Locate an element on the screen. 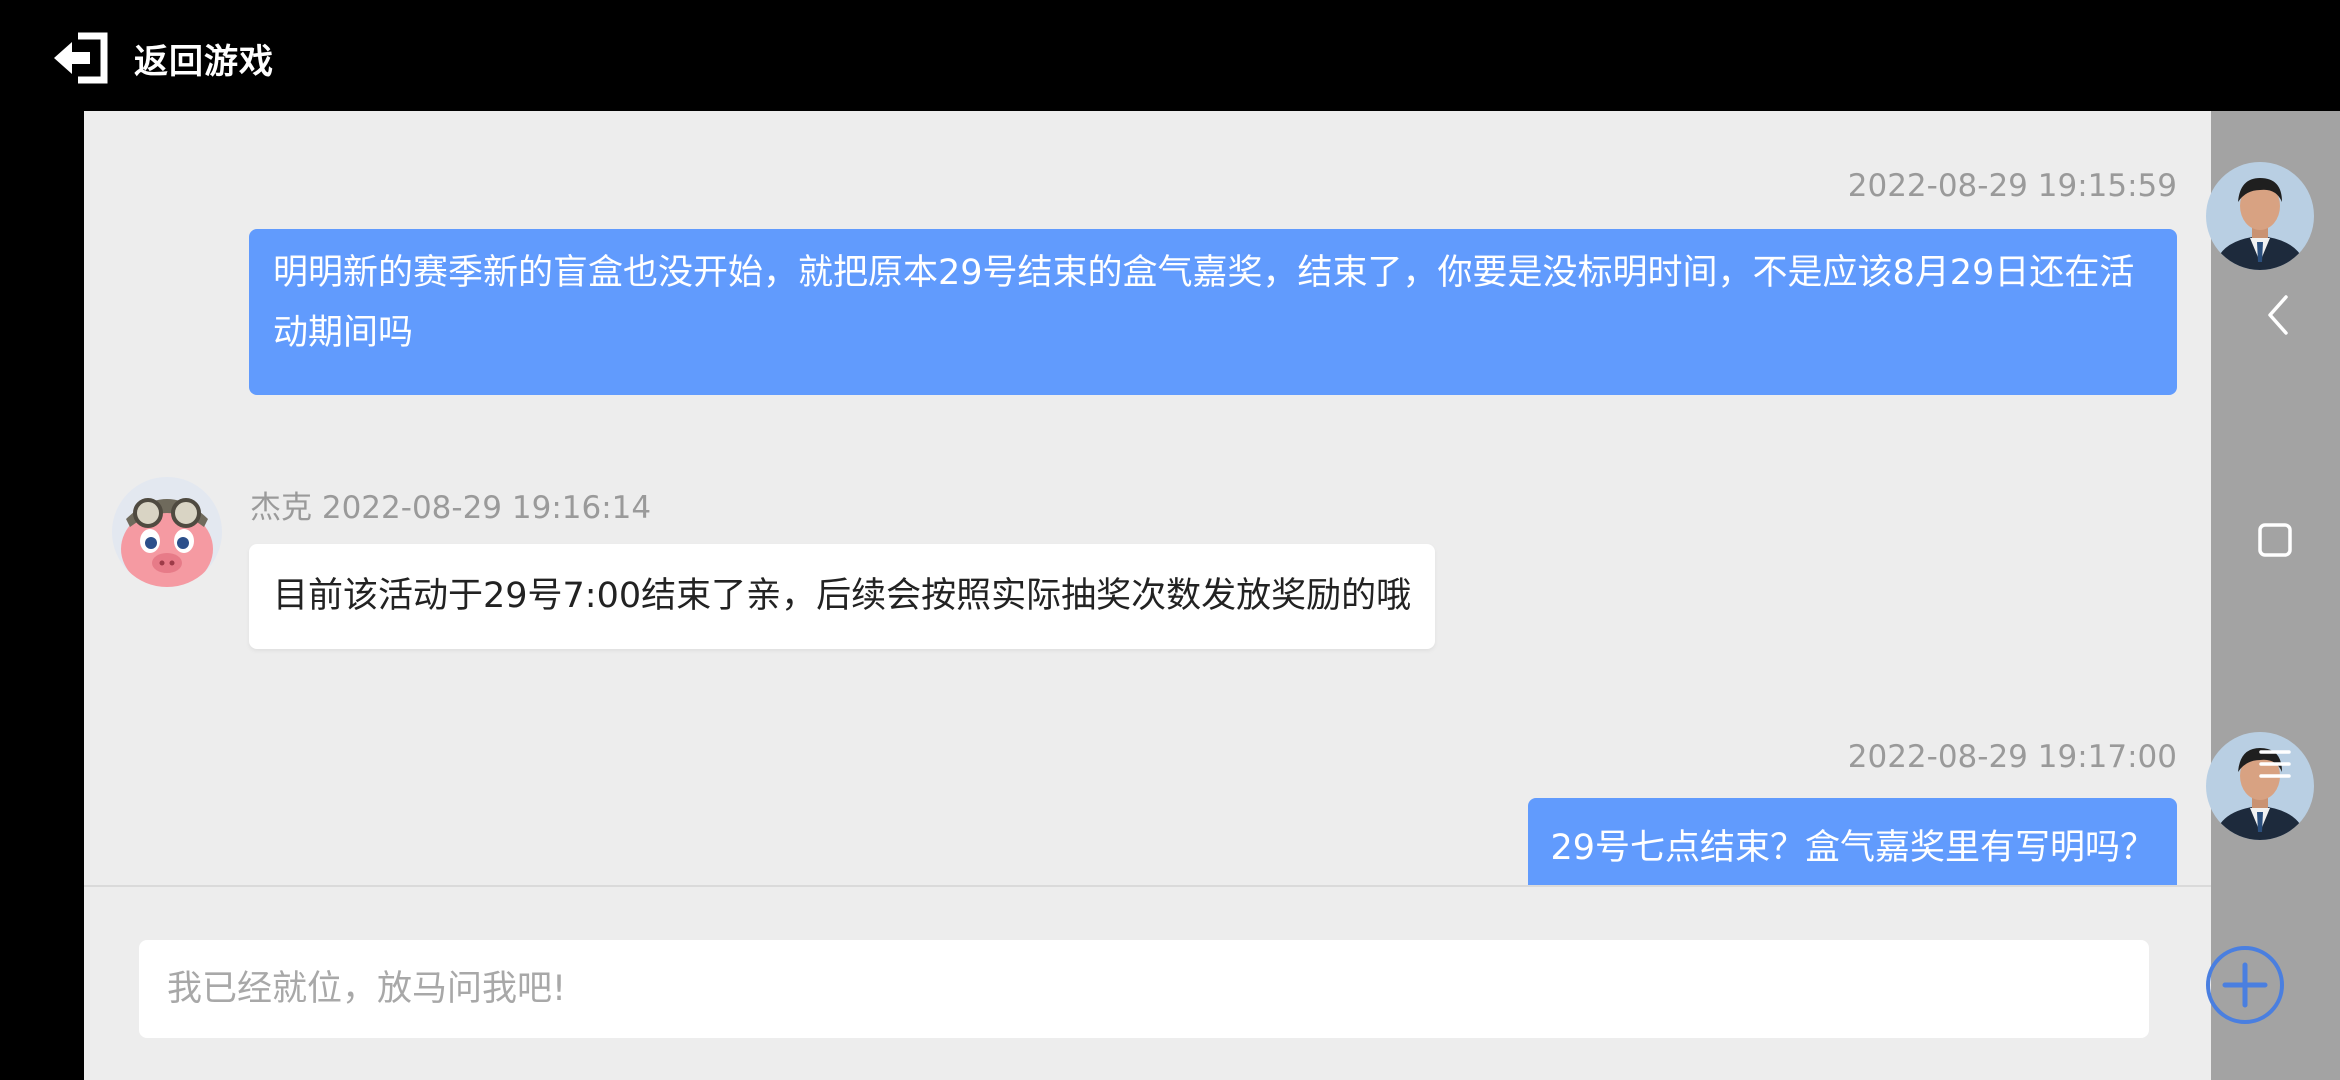 This screenshot has height=1080, width=2340. input-divider is located at coordinates (1147, 886).